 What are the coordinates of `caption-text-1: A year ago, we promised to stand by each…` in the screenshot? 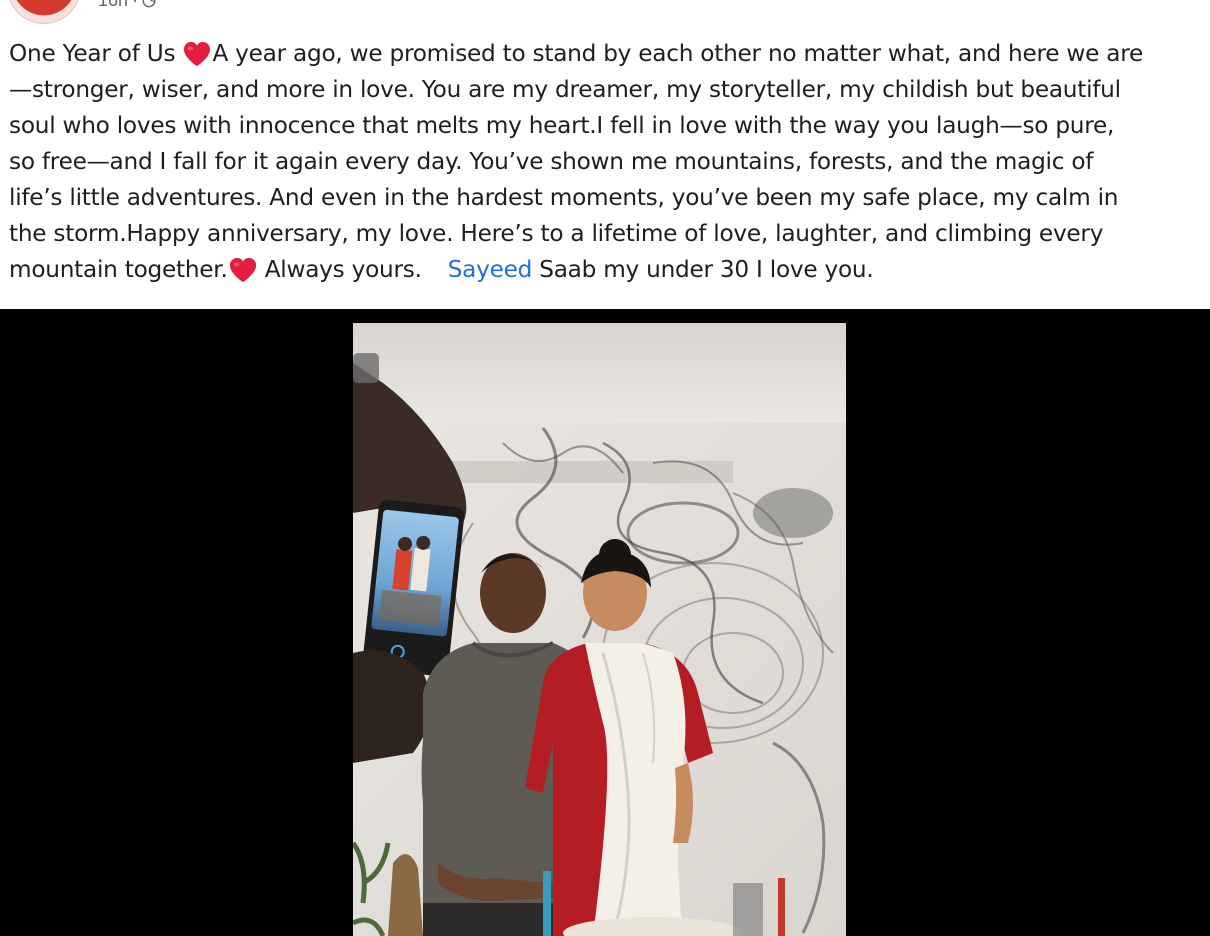 It's located at (678, 53).